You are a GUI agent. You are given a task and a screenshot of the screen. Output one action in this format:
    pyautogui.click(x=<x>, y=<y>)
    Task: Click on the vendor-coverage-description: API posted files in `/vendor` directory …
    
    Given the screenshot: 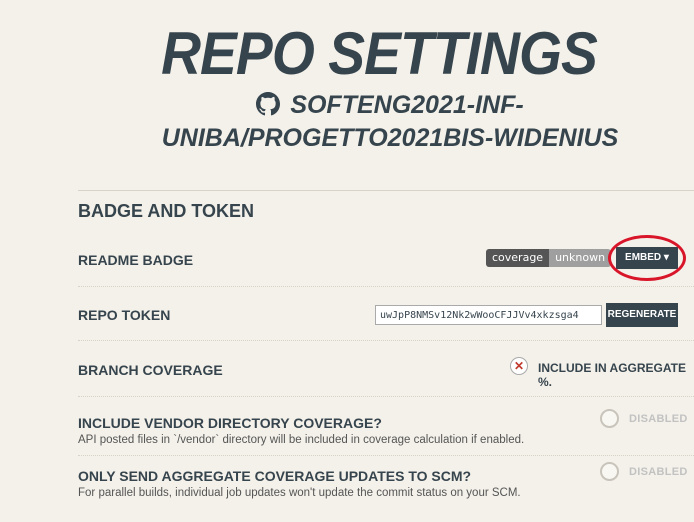 What is the action you would take?
    pyautogui.click(x=301, y=440)
    